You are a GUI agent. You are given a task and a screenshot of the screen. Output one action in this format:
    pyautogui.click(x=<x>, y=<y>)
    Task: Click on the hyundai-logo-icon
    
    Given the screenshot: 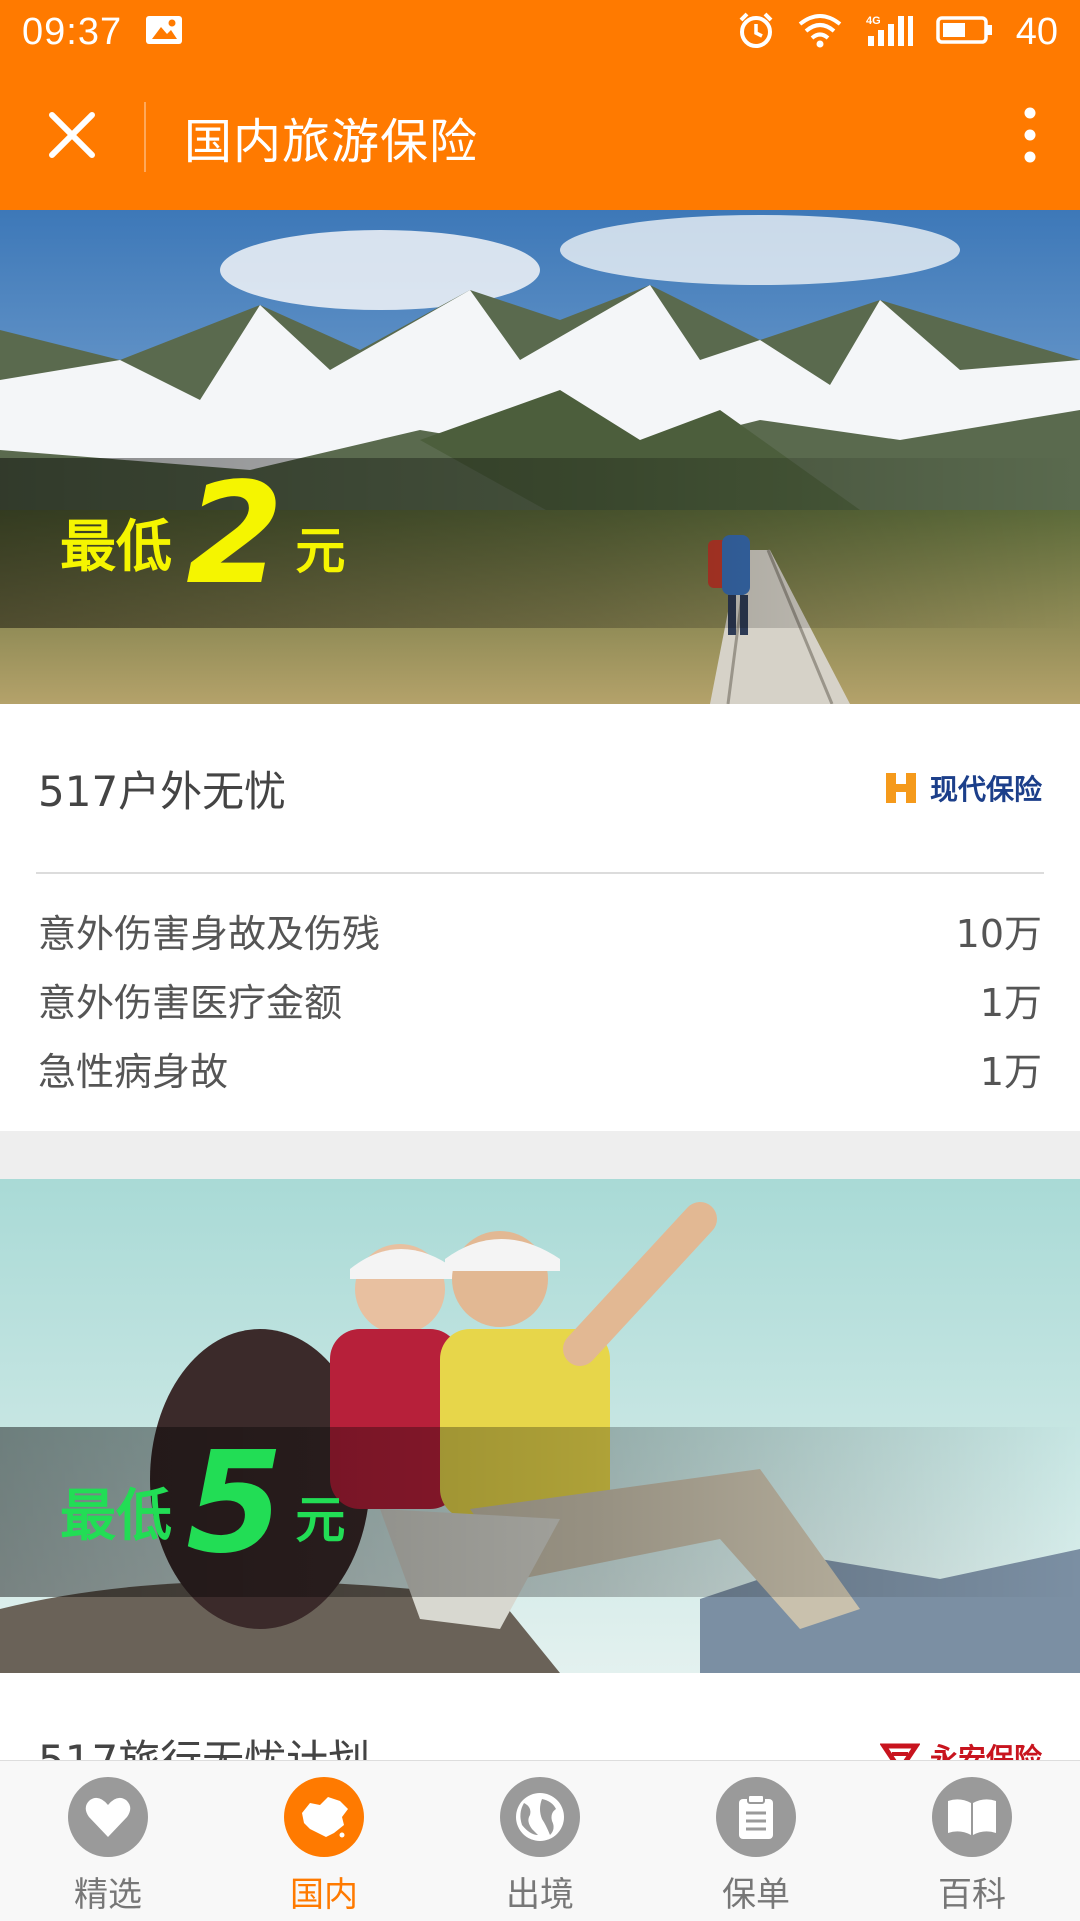 What is the action you would take?
    pyautogui.click(x=900, y=788)
    